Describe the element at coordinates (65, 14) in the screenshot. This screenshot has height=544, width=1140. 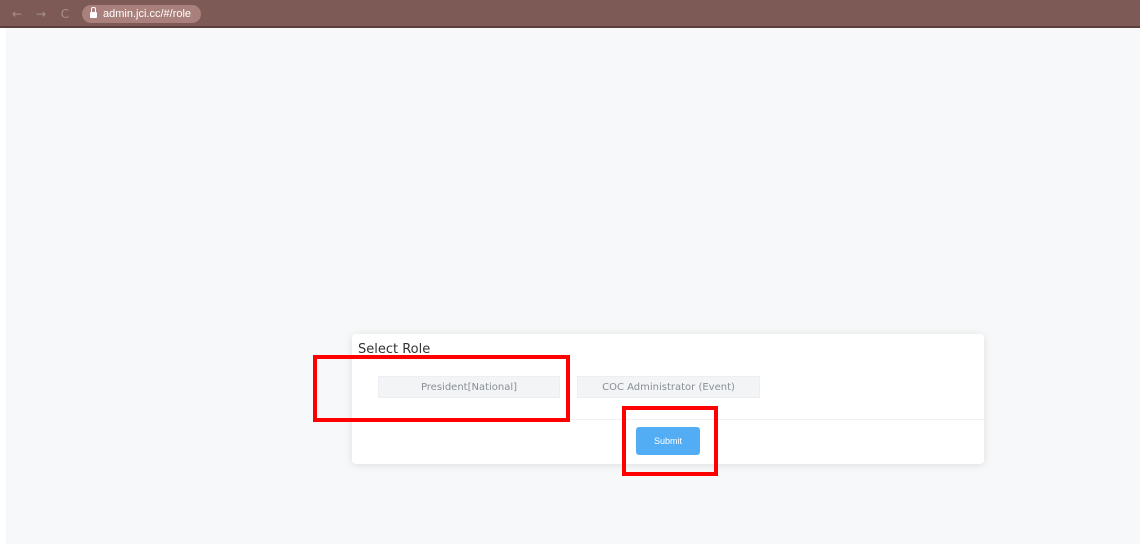
I see `reload-icon: C` at that location.